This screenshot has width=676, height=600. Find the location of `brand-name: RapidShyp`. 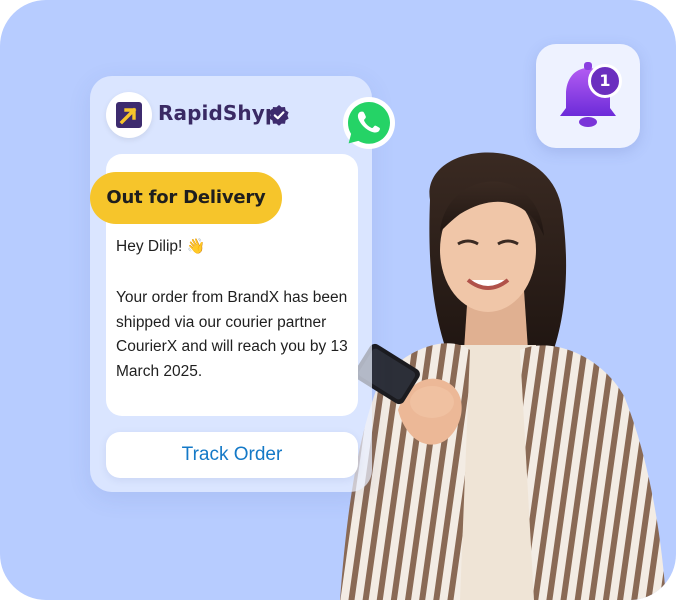

brand-name: RapidShyp is located at coordinates (219, 113).